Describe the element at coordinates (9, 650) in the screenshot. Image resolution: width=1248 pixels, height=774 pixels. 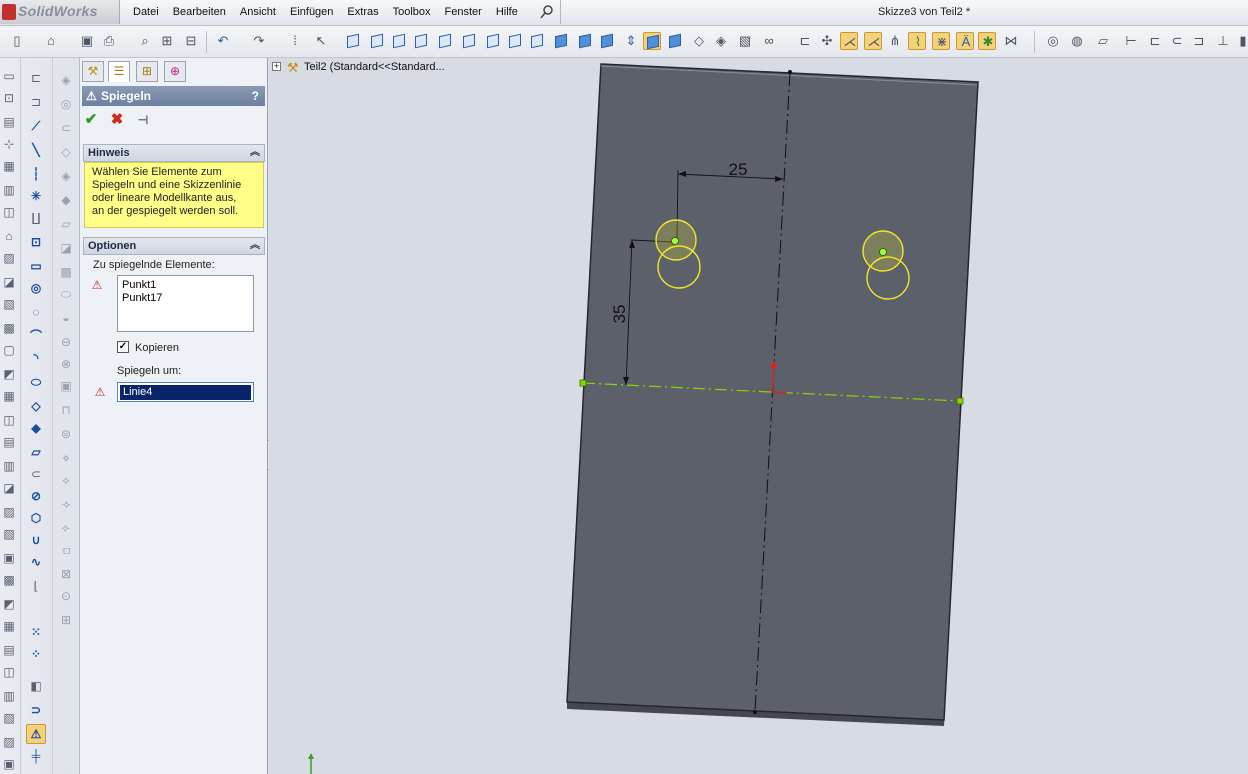
I see `tool-a26-icon: ▤` at that location.